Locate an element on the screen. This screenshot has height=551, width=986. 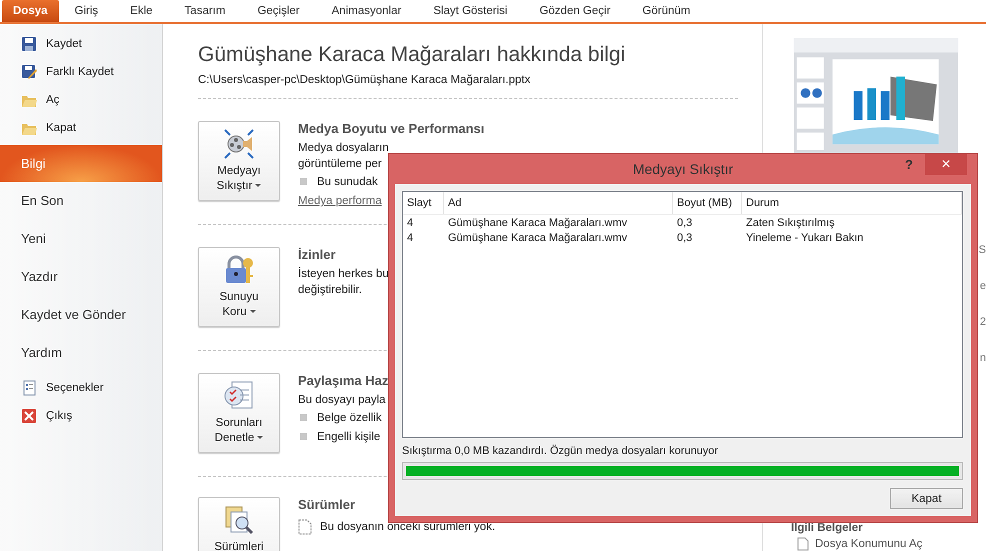
bullet-text: Engelli kişile is located at coordinates (348, 437).